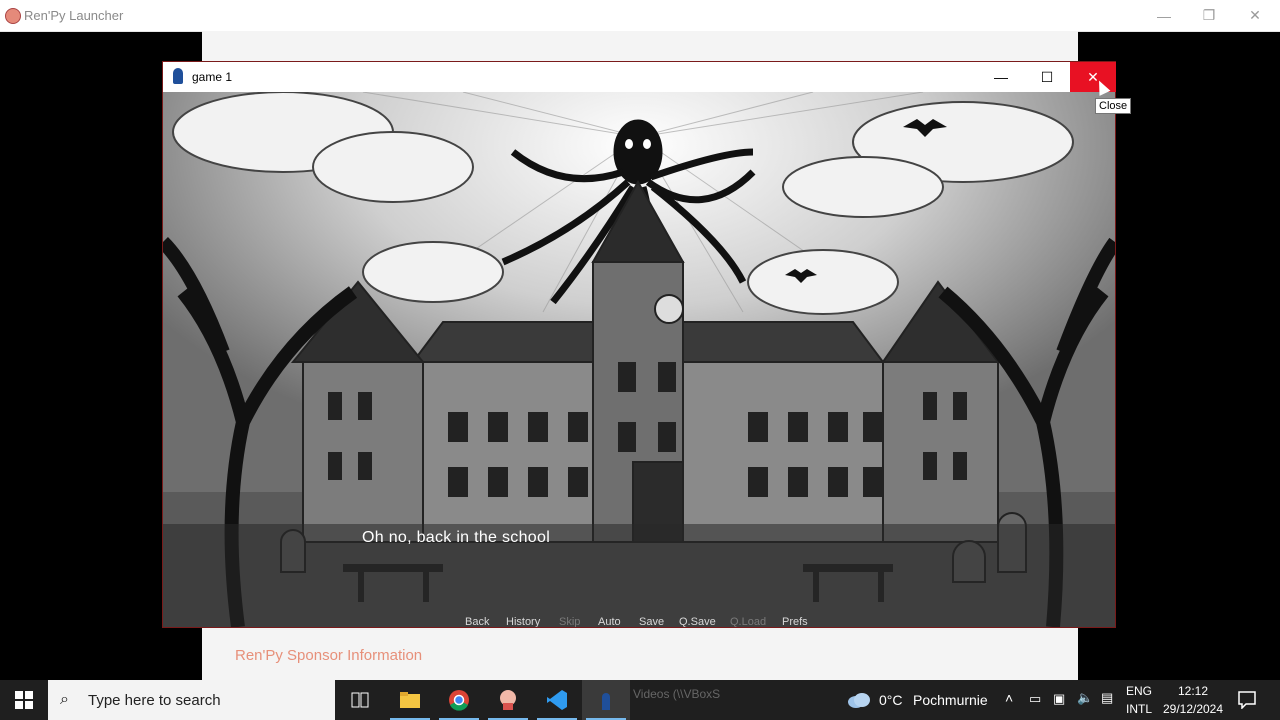 The image size is (1280, 720). I want to click on file-explorer-button, so click(410, 700).